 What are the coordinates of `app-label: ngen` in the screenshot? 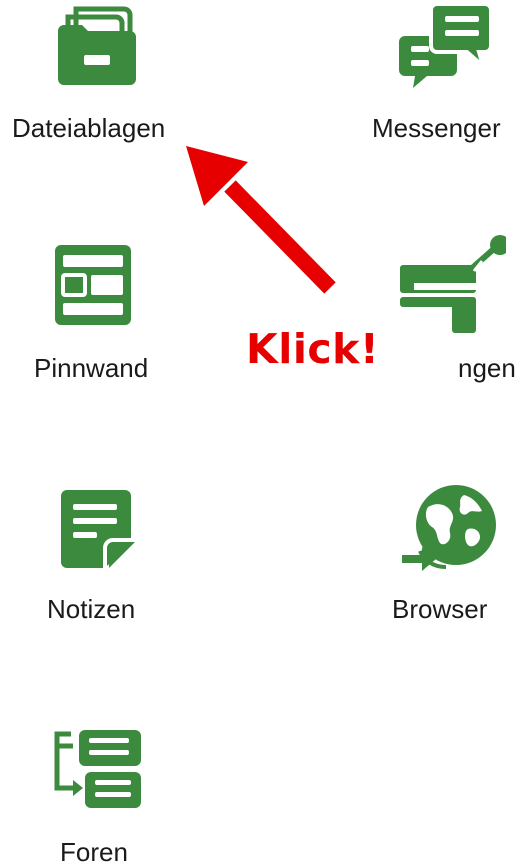 It's located at (487, 368).